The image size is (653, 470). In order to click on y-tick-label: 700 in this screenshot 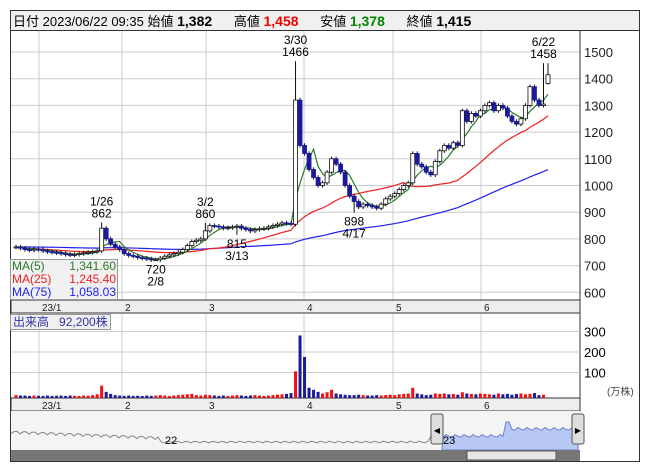, I will do `click(595, 266)`.